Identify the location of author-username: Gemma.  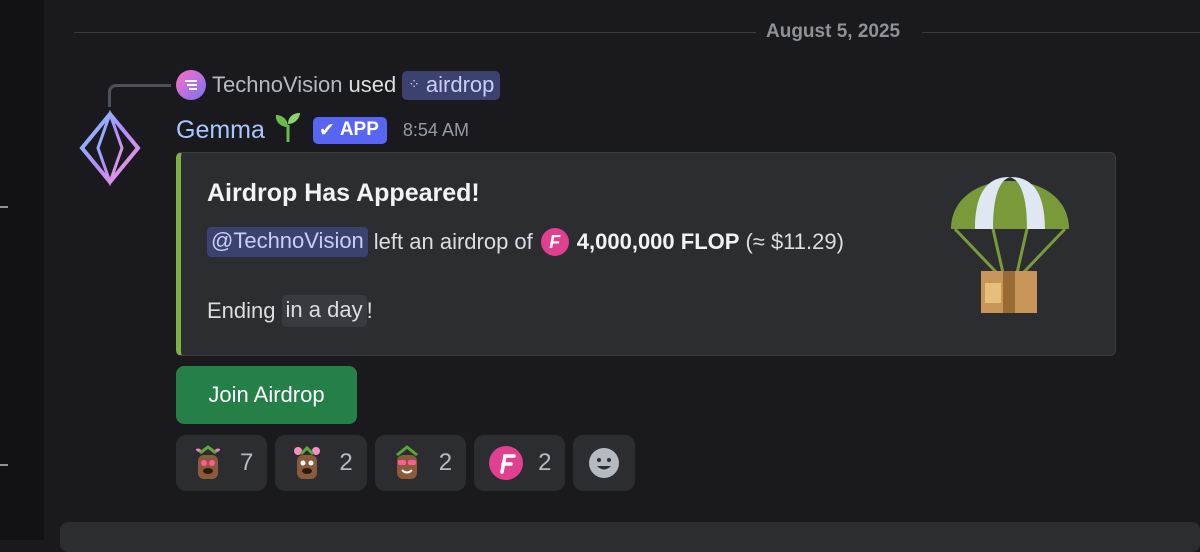
(220, 130).